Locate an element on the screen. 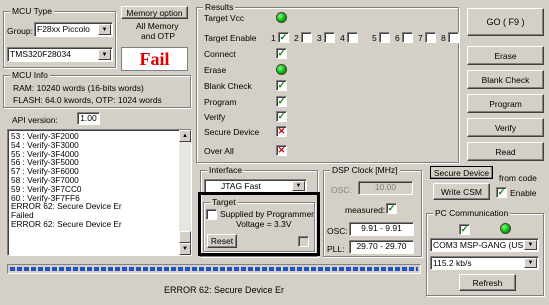 The height and width of the screenshot is (305, 549). refresh-button-label: Refresh is located at coordinates (487, 282).